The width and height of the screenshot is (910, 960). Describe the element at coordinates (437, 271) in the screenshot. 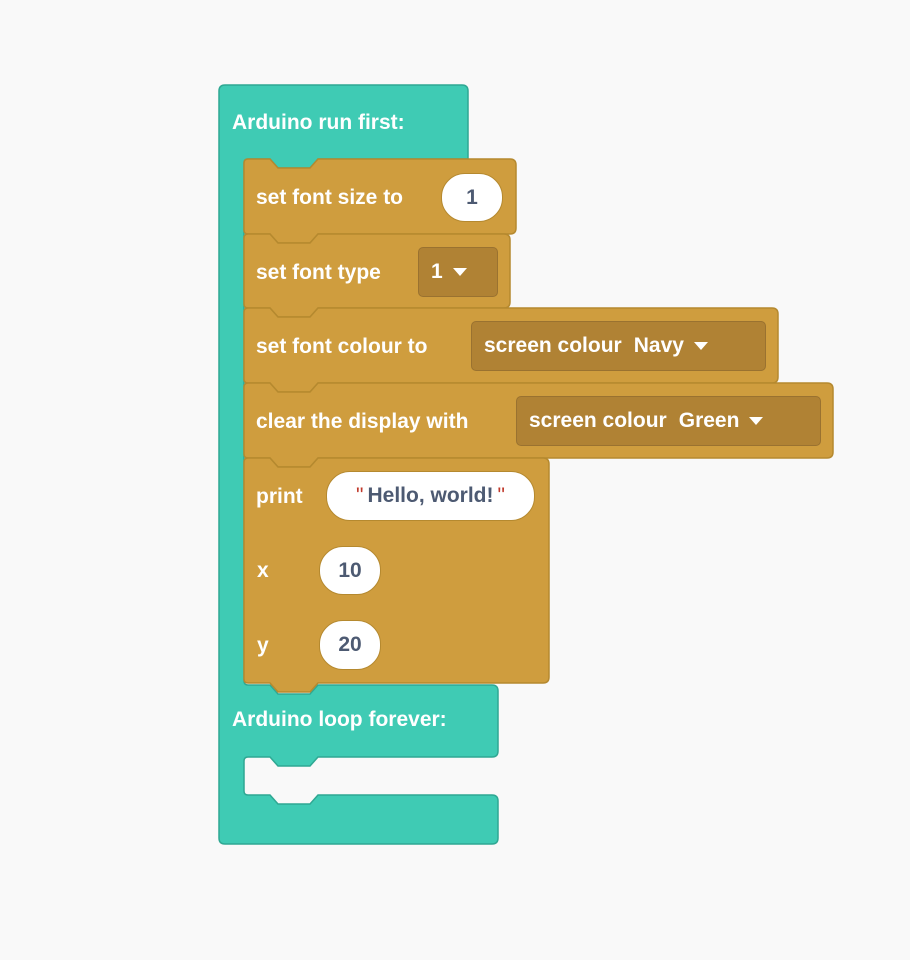

I see `font-type-value: 1` at that location.